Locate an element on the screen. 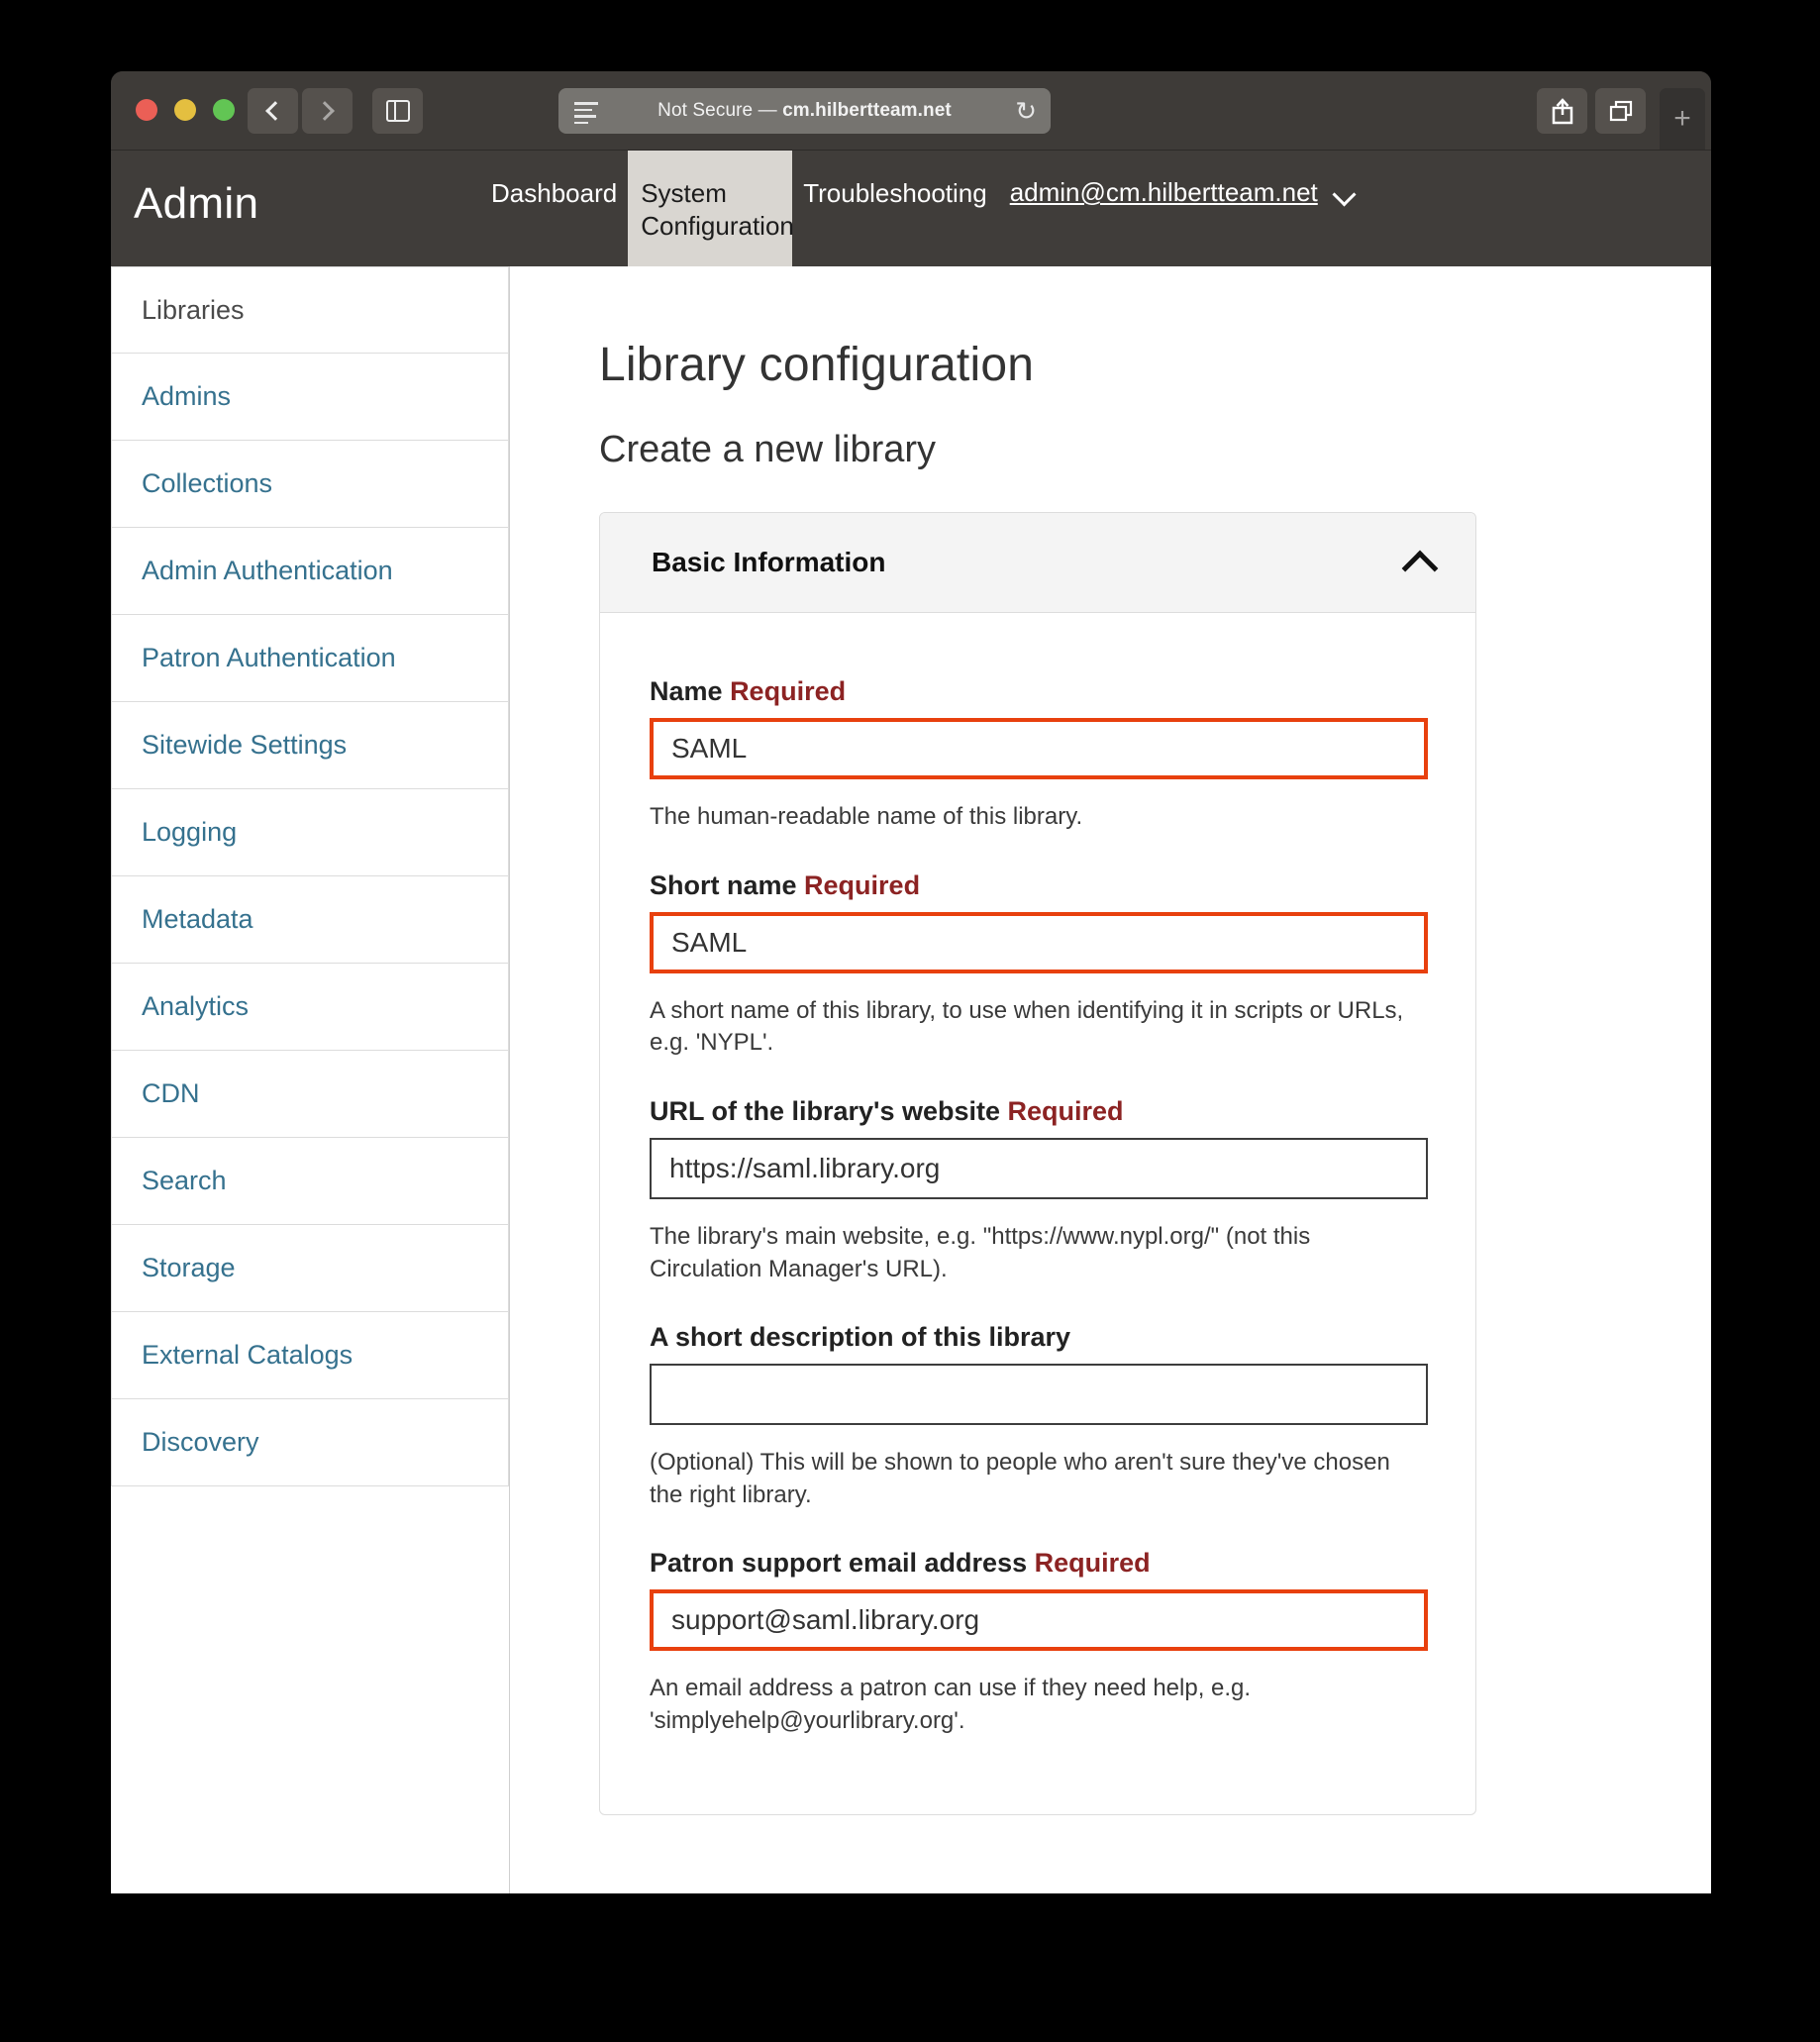 This screenshot has width=1820, height=2042. field-short-name-label: Short name Required is located at coordinates (1038, 886).